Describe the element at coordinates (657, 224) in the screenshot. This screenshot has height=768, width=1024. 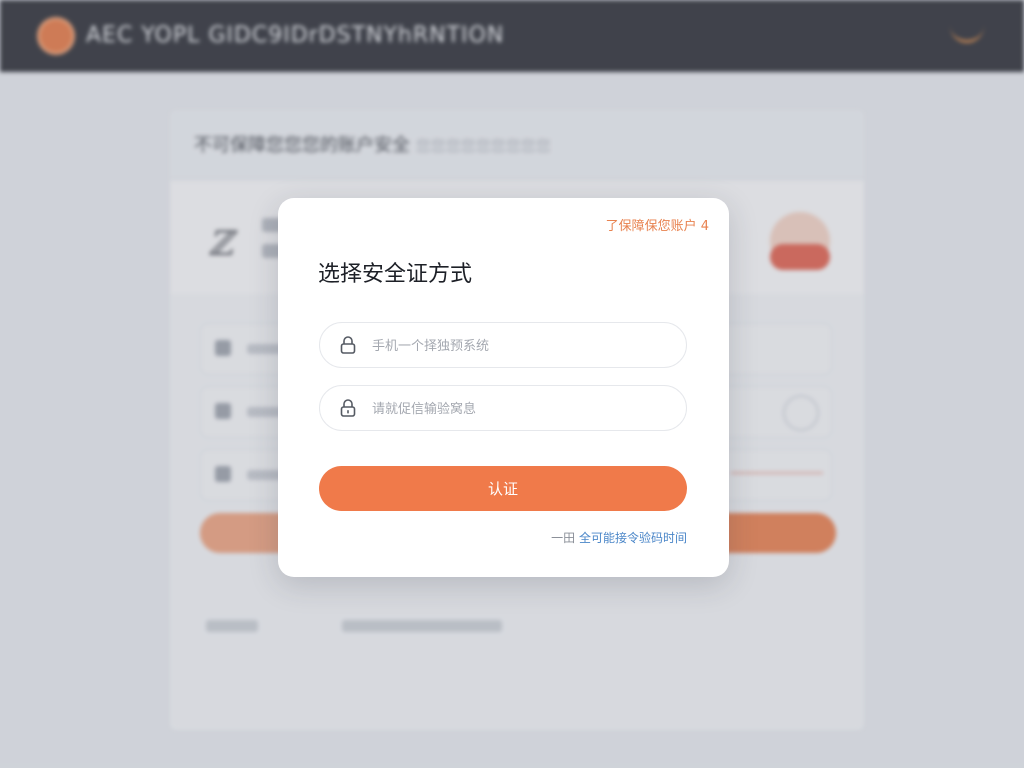
I see `account-security-link: 了保障保您账户 4` at that location.